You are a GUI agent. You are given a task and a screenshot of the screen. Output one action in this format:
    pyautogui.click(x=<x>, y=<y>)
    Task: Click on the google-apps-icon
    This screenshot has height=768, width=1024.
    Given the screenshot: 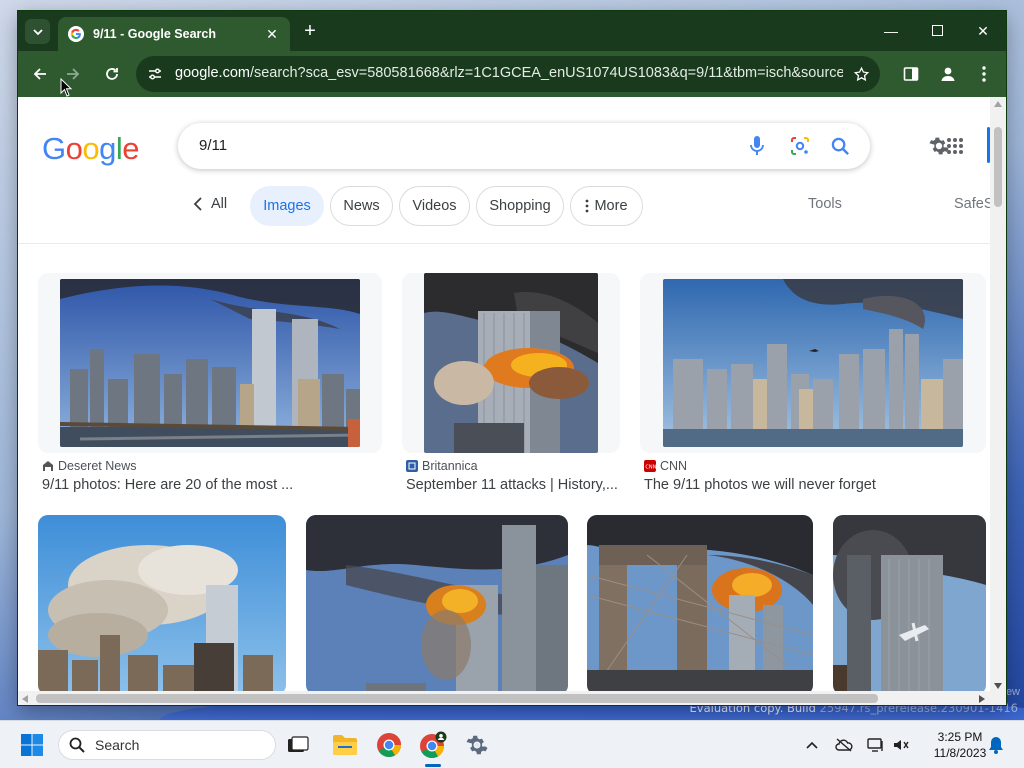 What is the action you would take?
    pyautogui.click(x=955, y=148)
    